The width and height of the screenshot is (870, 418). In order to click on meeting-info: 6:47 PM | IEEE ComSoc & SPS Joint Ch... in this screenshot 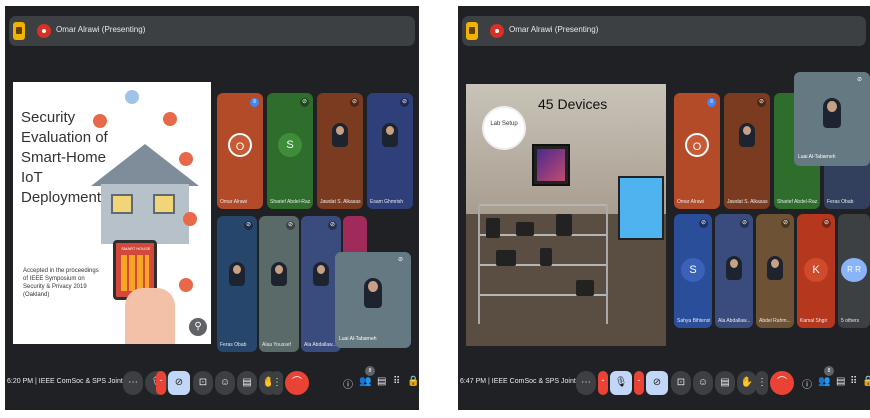, I will do `click(526, 381)`.